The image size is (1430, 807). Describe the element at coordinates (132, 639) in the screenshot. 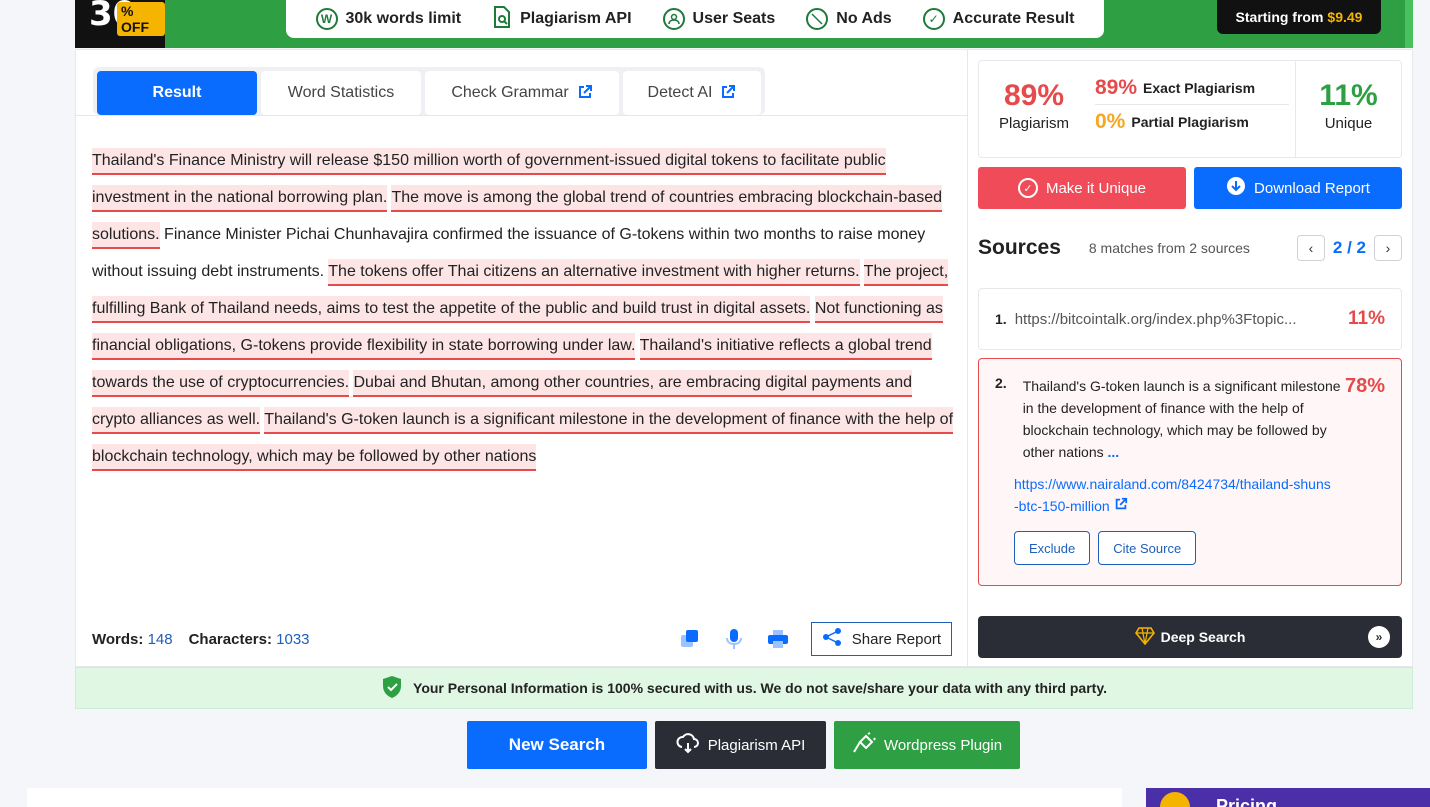

I see `word-count: Words: 148` at that location.